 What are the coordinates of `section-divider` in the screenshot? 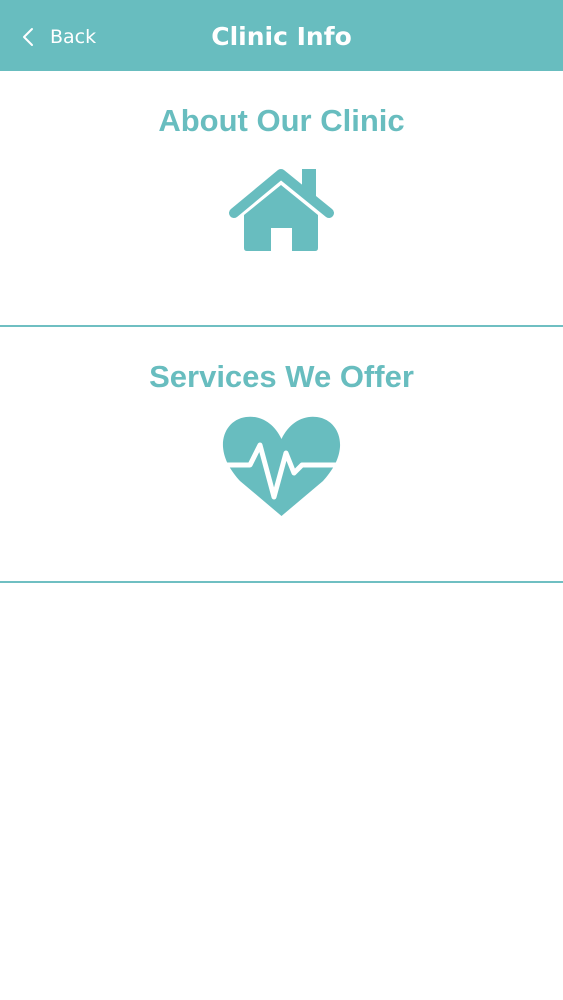 It's located at (281, 582).